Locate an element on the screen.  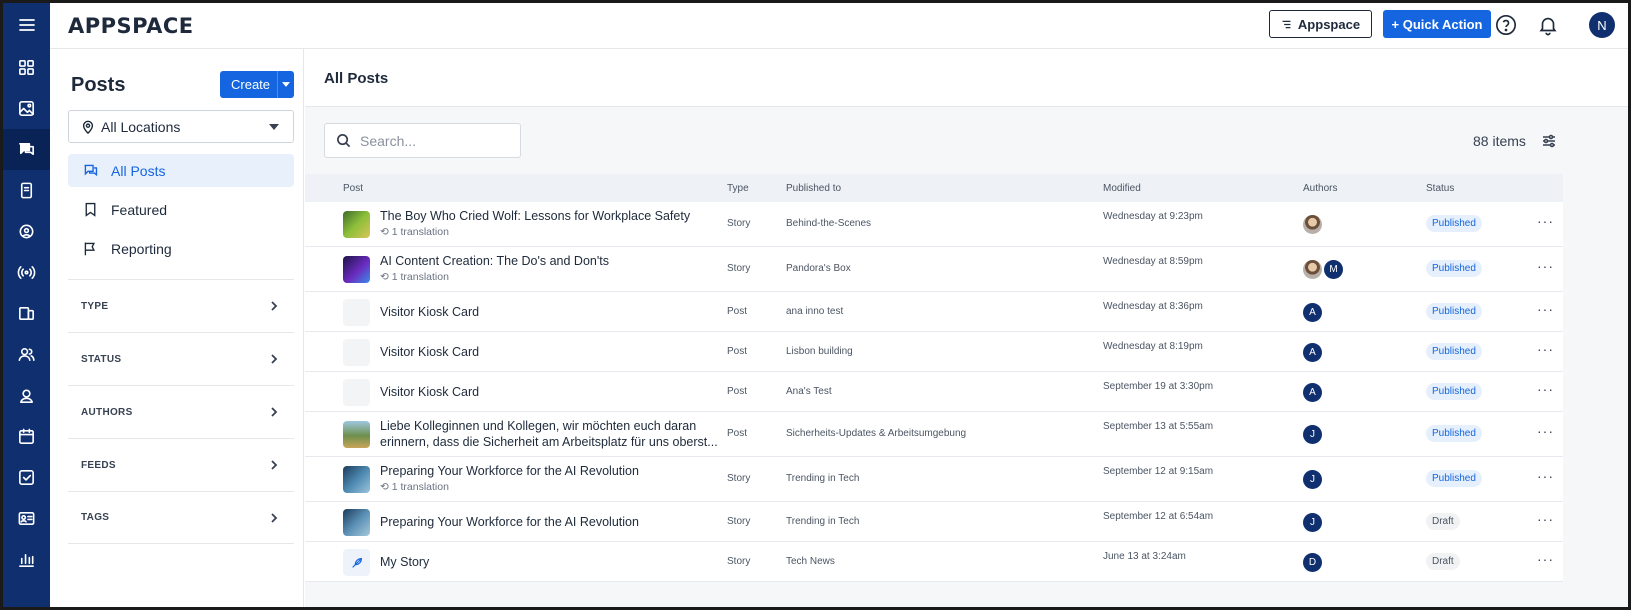
search-input is located at coordinates (435, 140).